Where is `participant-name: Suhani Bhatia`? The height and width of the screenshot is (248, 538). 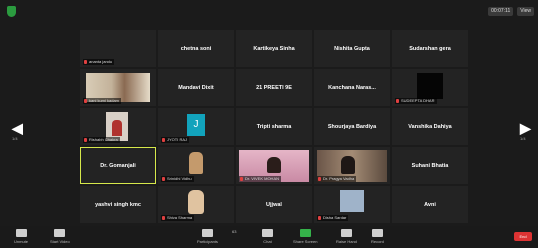 participant-name: Suhani Bhatia is located at coordinates (430, 165).